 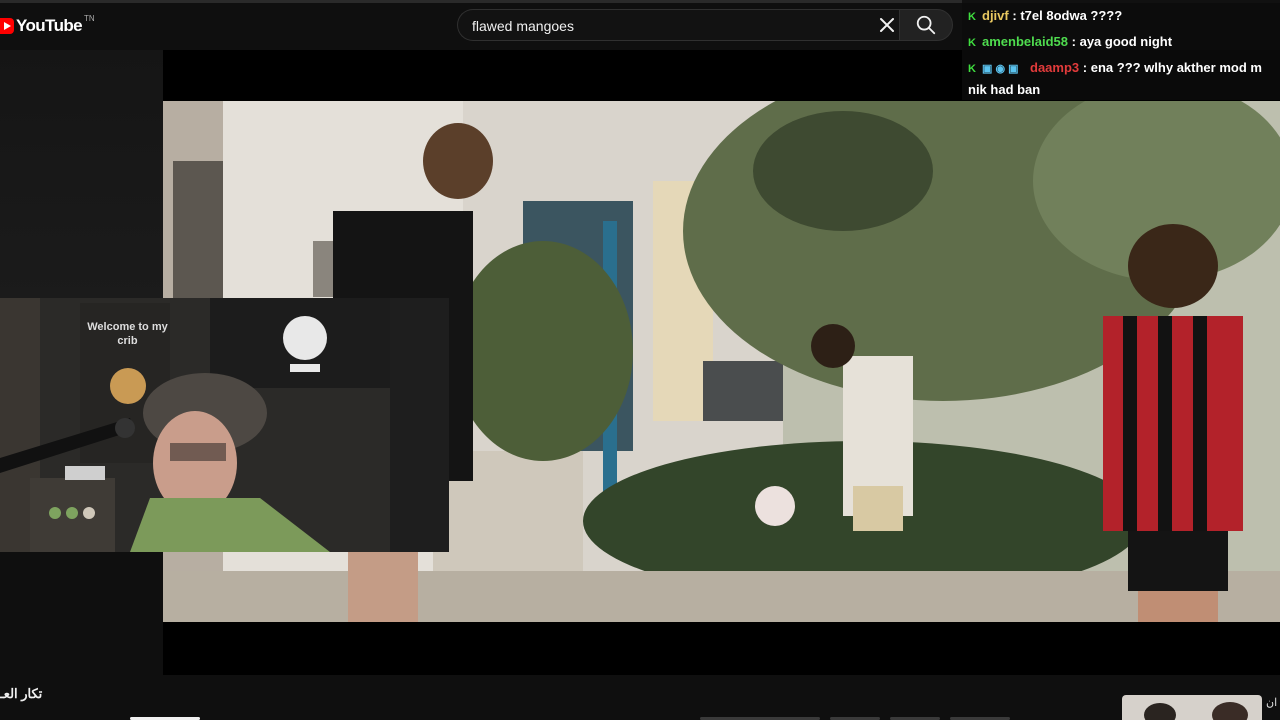 I want to click on recommended-video-thumbnail, so click(x=1192, y=707).